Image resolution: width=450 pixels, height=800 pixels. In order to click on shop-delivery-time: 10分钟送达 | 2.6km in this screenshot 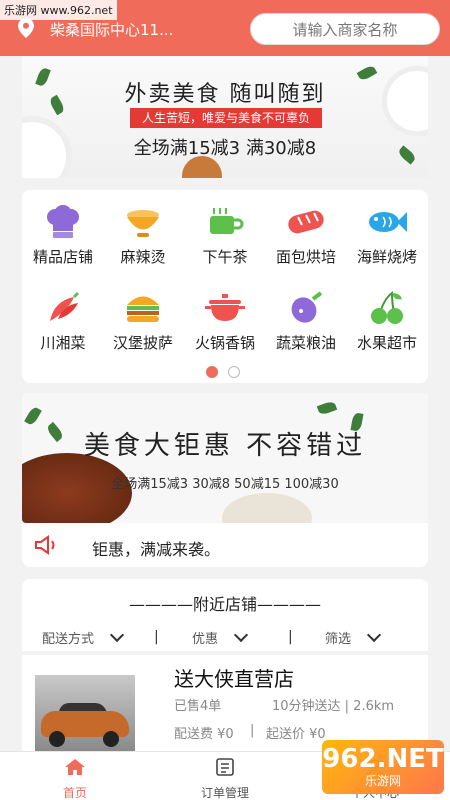, I will do `click(333, 706)`.